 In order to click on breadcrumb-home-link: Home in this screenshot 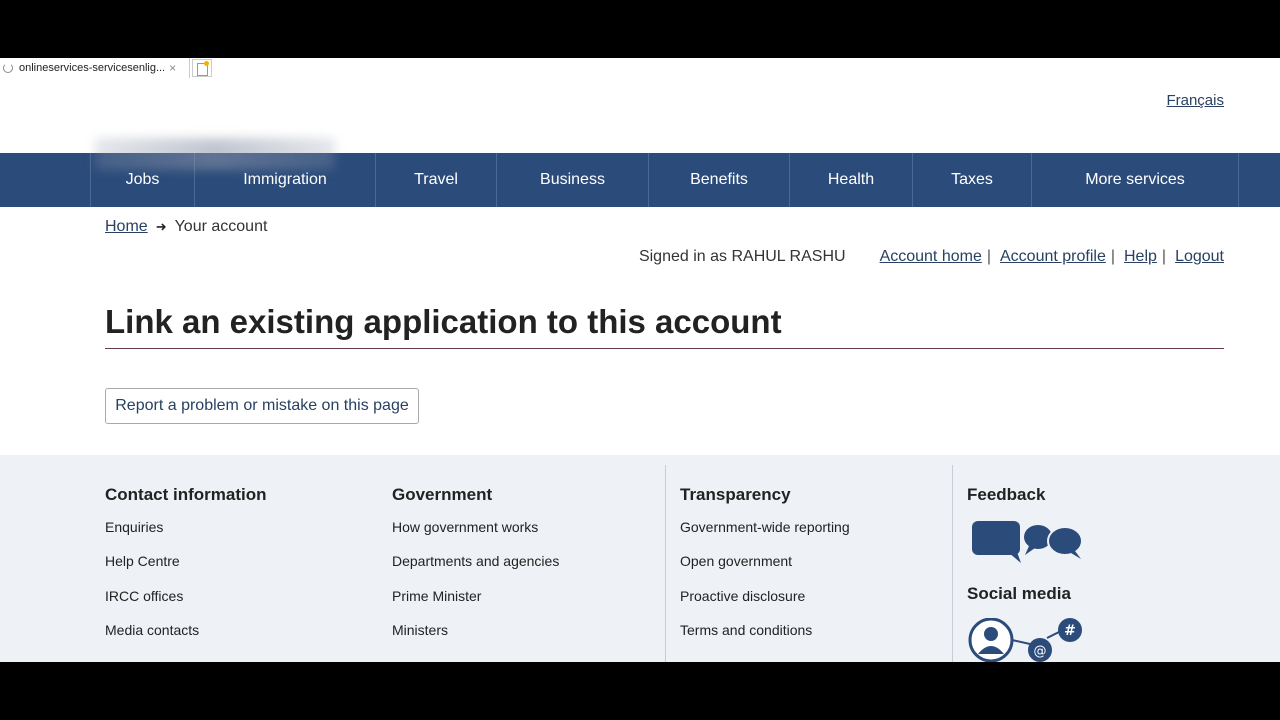, I will do `click(126, 227)`.